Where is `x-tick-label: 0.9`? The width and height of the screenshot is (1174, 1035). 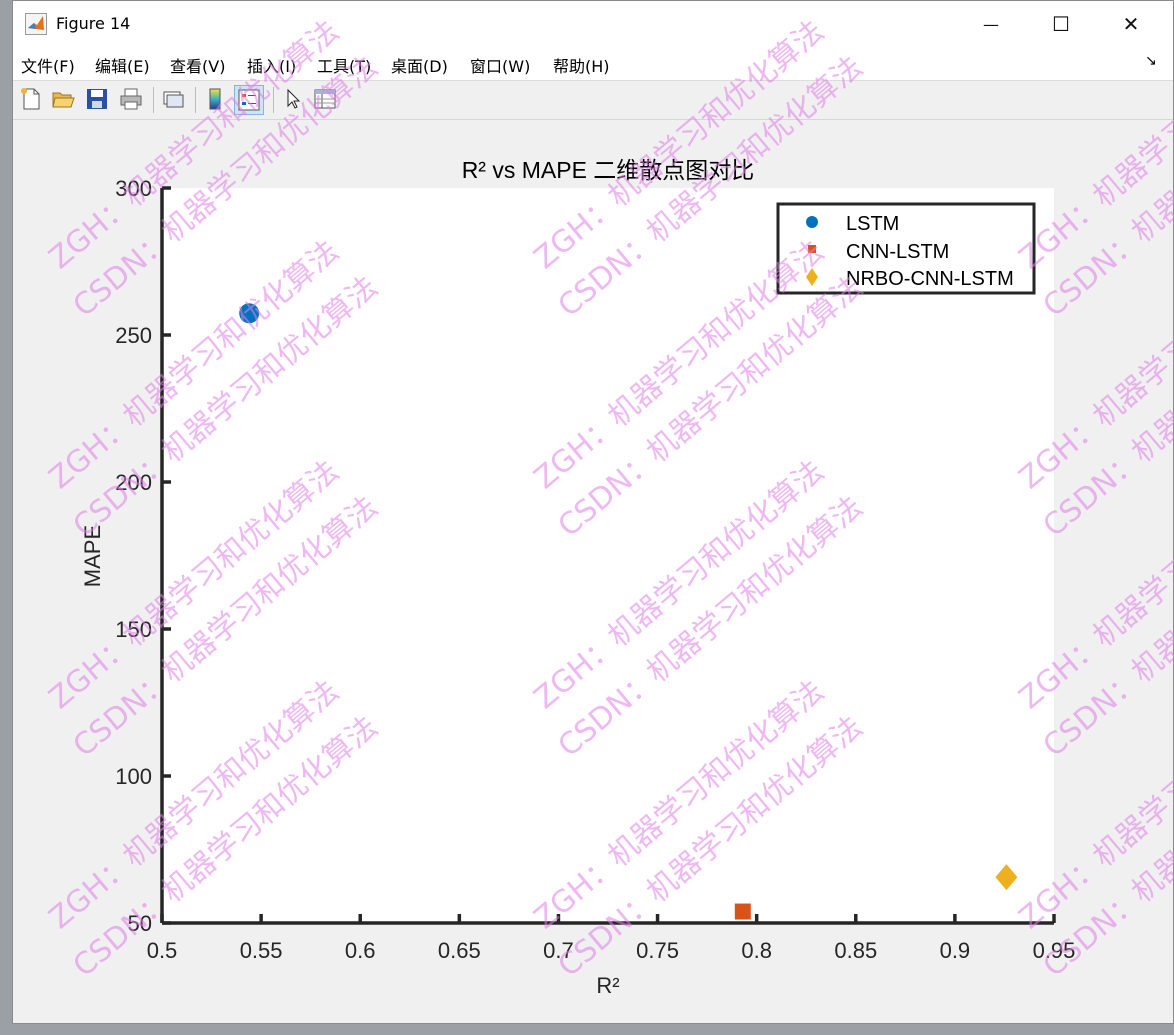 x-tick-label: 0.9 is located at coordinates (955, 950).